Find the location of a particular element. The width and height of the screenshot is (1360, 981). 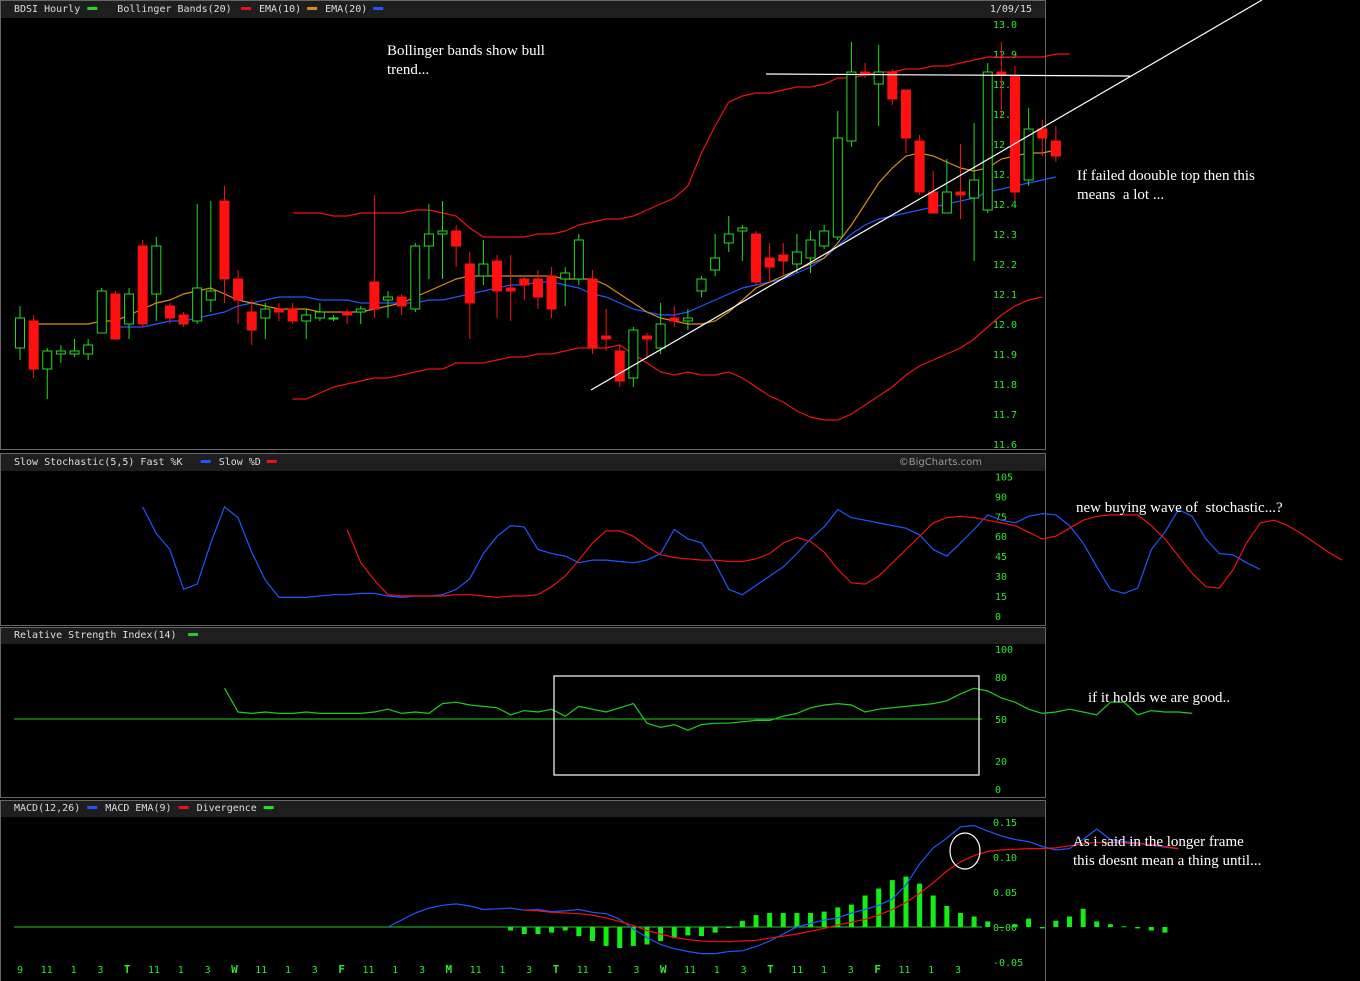

legend-rsi-swatch is located at coordinates (193, 634).